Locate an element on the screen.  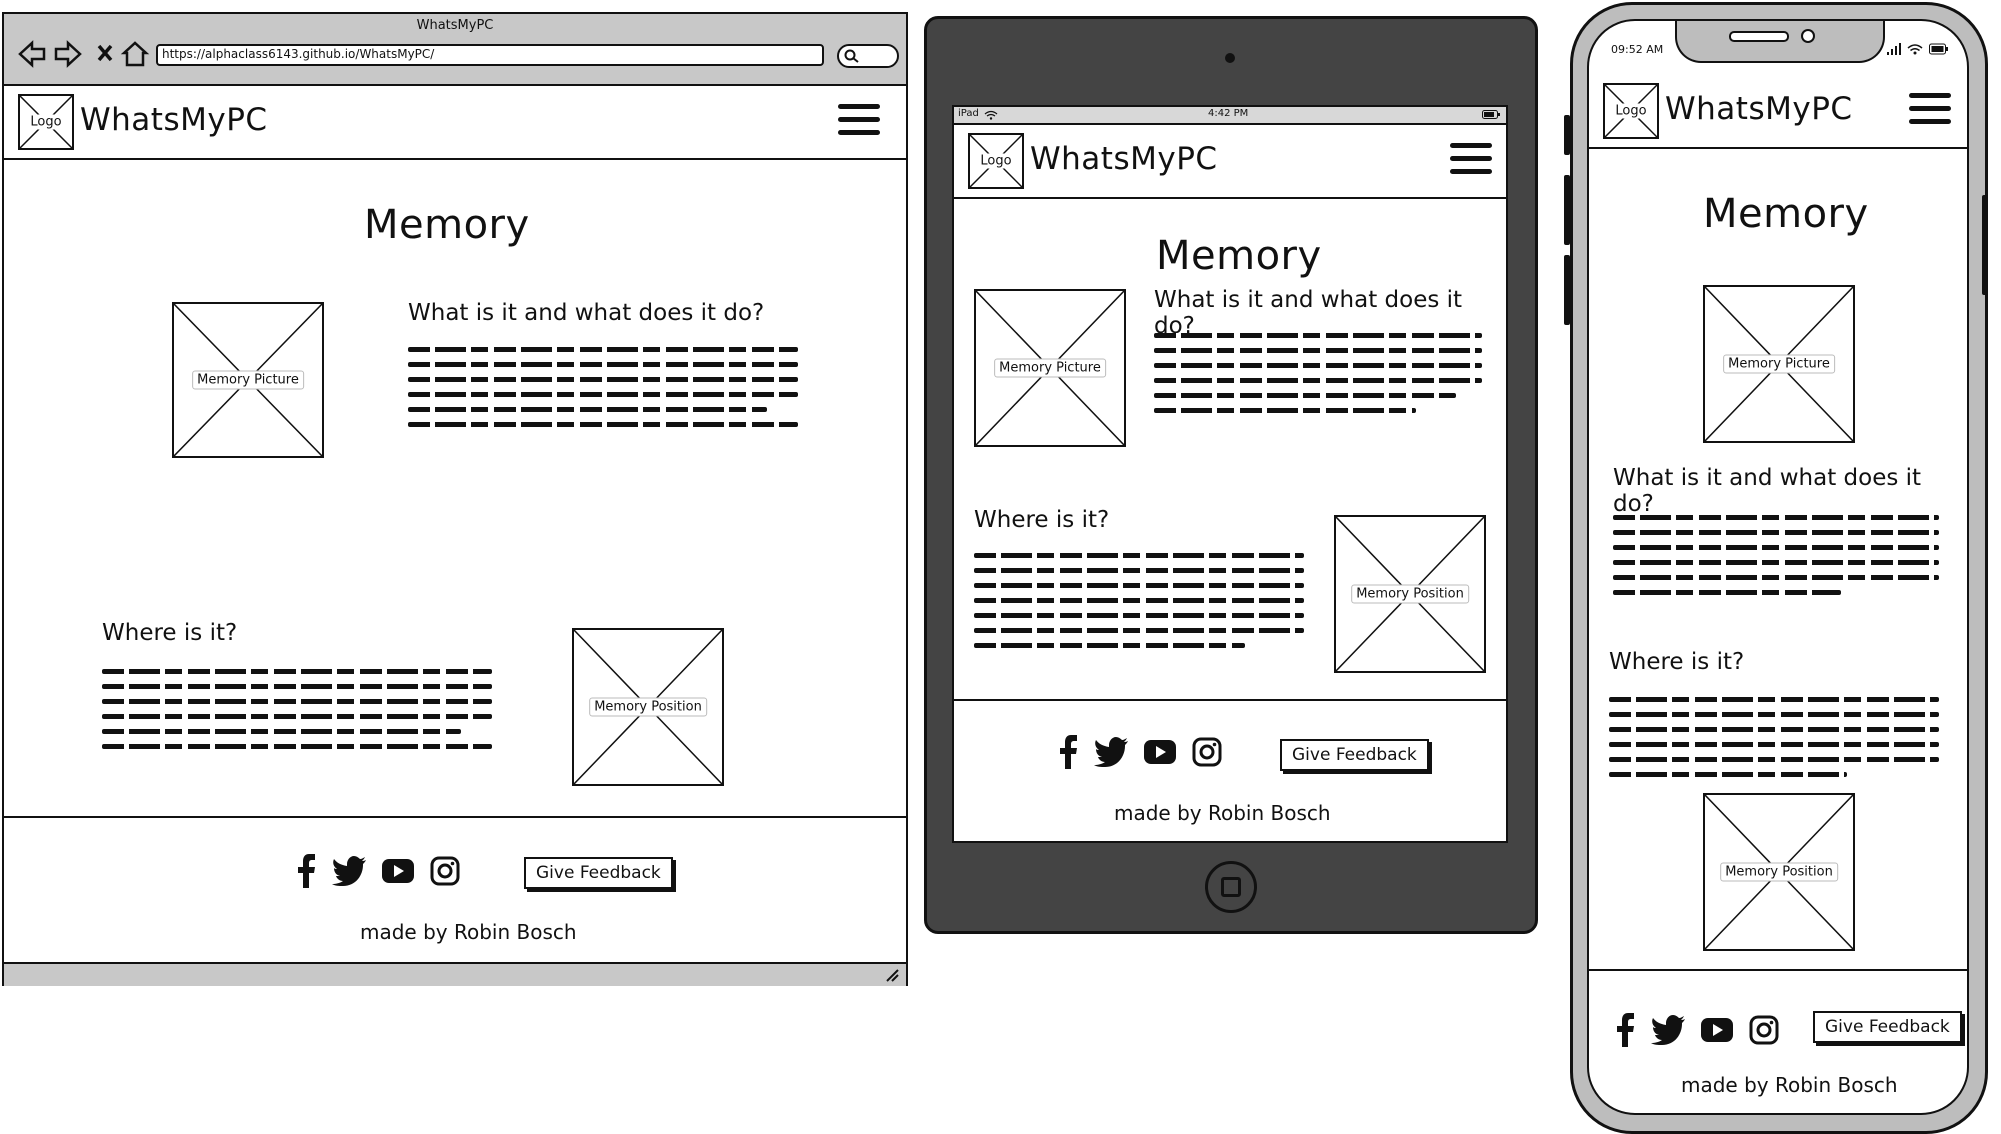
phone-notch is located at coordinates (1780, 42).